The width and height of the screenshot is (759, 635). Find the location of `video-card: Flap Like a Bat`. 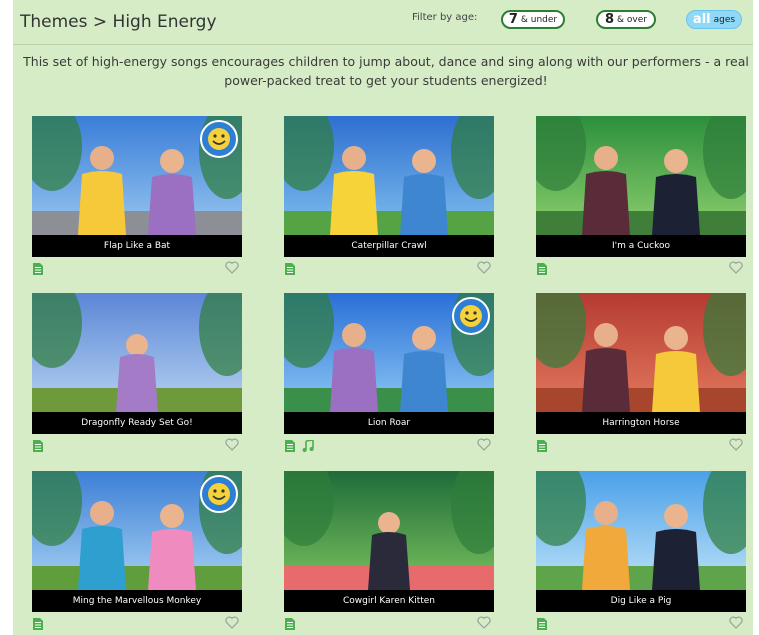

video-card: Flap Like a Bat is located at coordinates (137, 197).